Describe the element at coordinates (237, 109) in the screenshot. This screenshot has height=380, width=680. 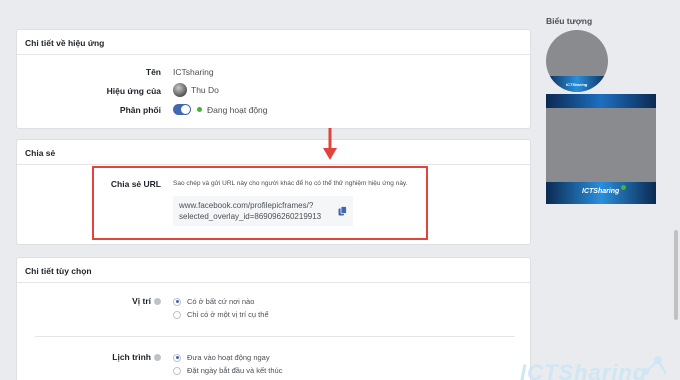
I see `distribution-status: Đang hoạt động` at that location.